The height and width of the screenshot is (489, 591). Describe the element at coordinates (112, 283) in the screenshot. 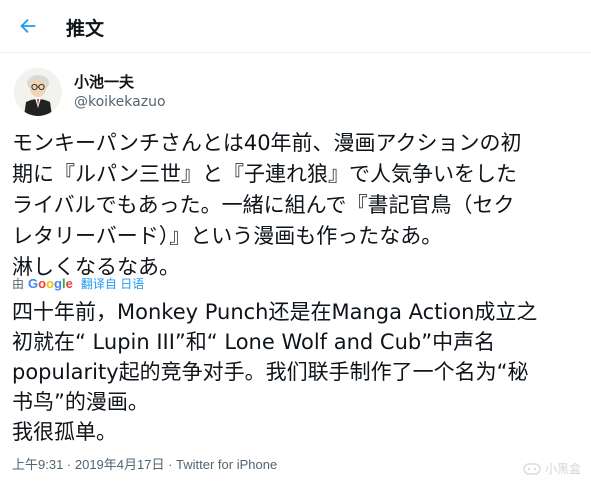

I see `translated-from-link: 翻译自 日语` at that location.